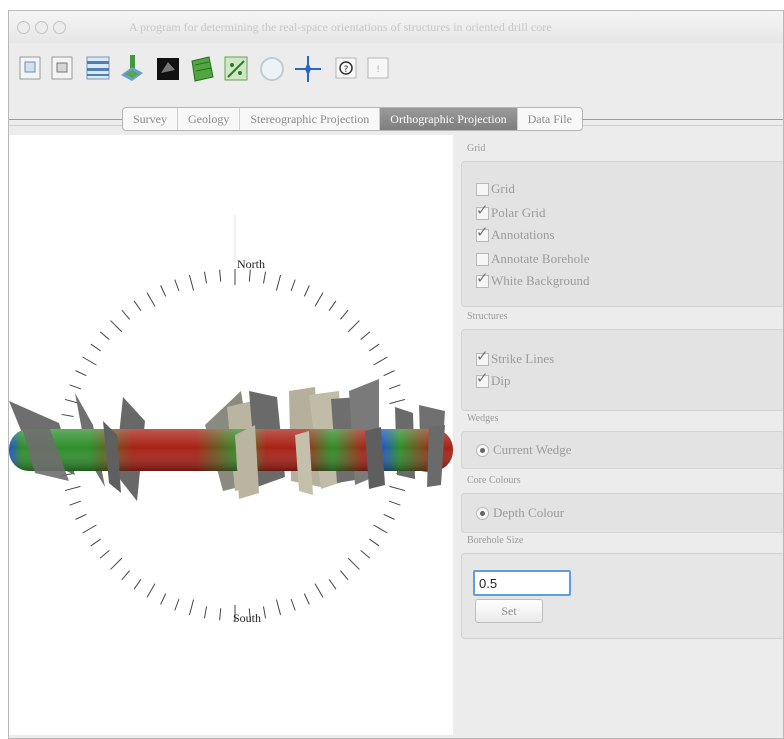 Image resolution: width=784 pixels, height=739 pixels. I want to click on info-icon: !, so click(378, 68).